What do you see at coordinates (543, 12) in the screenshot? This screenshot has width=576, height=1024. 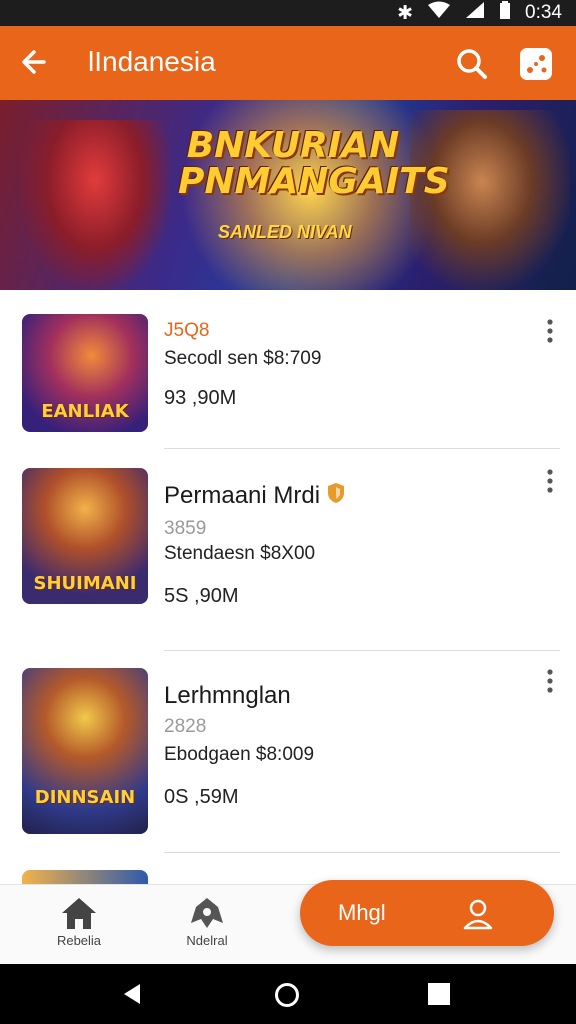 I see `status-time: 0:34` at bounding box center [543, 12].